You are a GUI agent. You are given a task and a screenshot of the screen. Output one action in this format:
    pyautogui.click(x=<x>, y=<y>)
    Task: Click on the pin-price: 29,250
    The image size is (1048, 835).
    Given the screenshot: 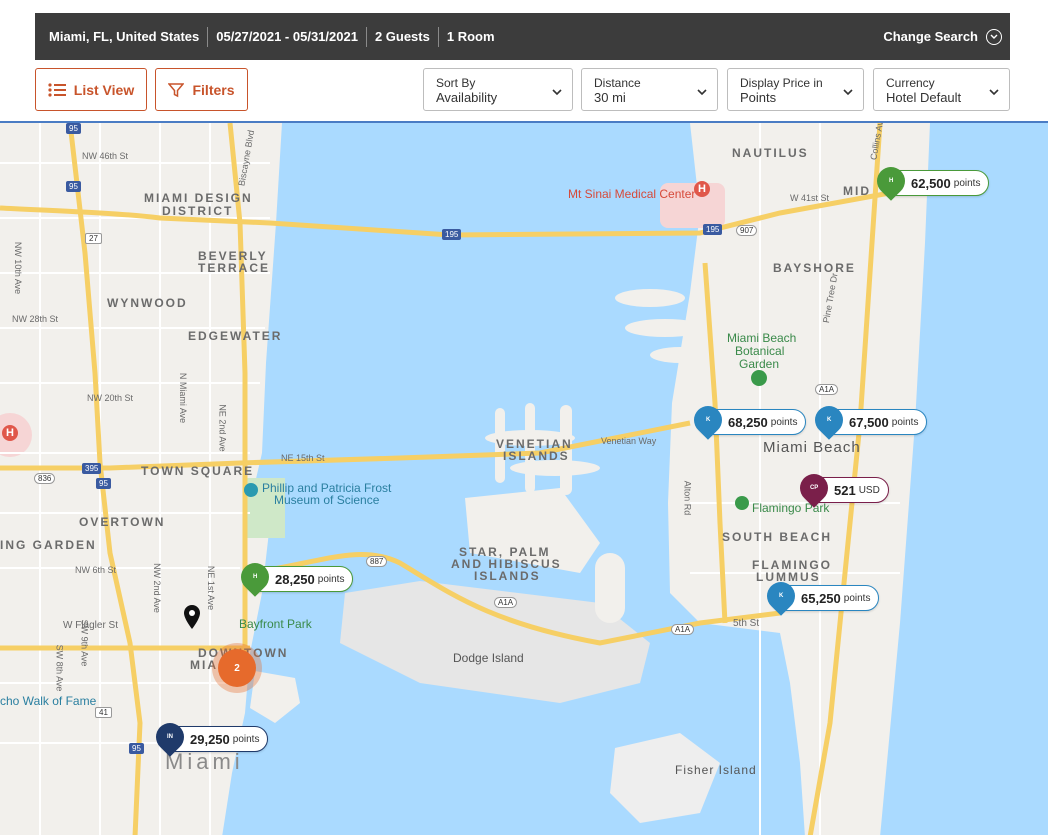 What is the action you would take?
    pyautogui.click(x=210, y=739)
    